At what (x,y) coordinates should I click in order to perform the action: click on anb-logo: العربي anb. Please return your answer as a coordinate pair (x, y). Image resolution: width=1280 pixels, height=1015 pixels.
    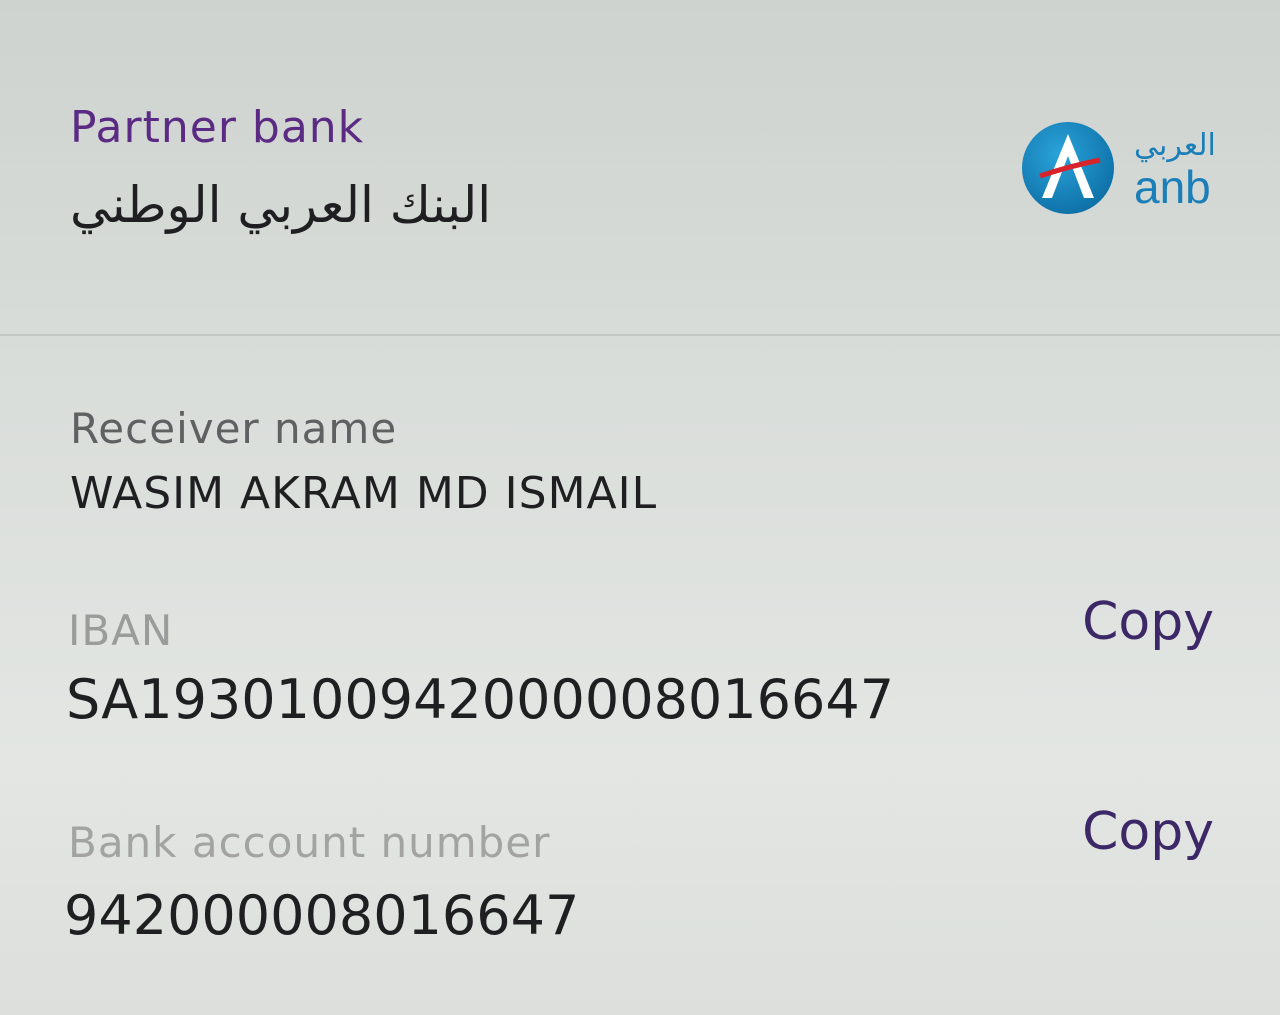
    Looking at the image, I should click on (1125, 170).